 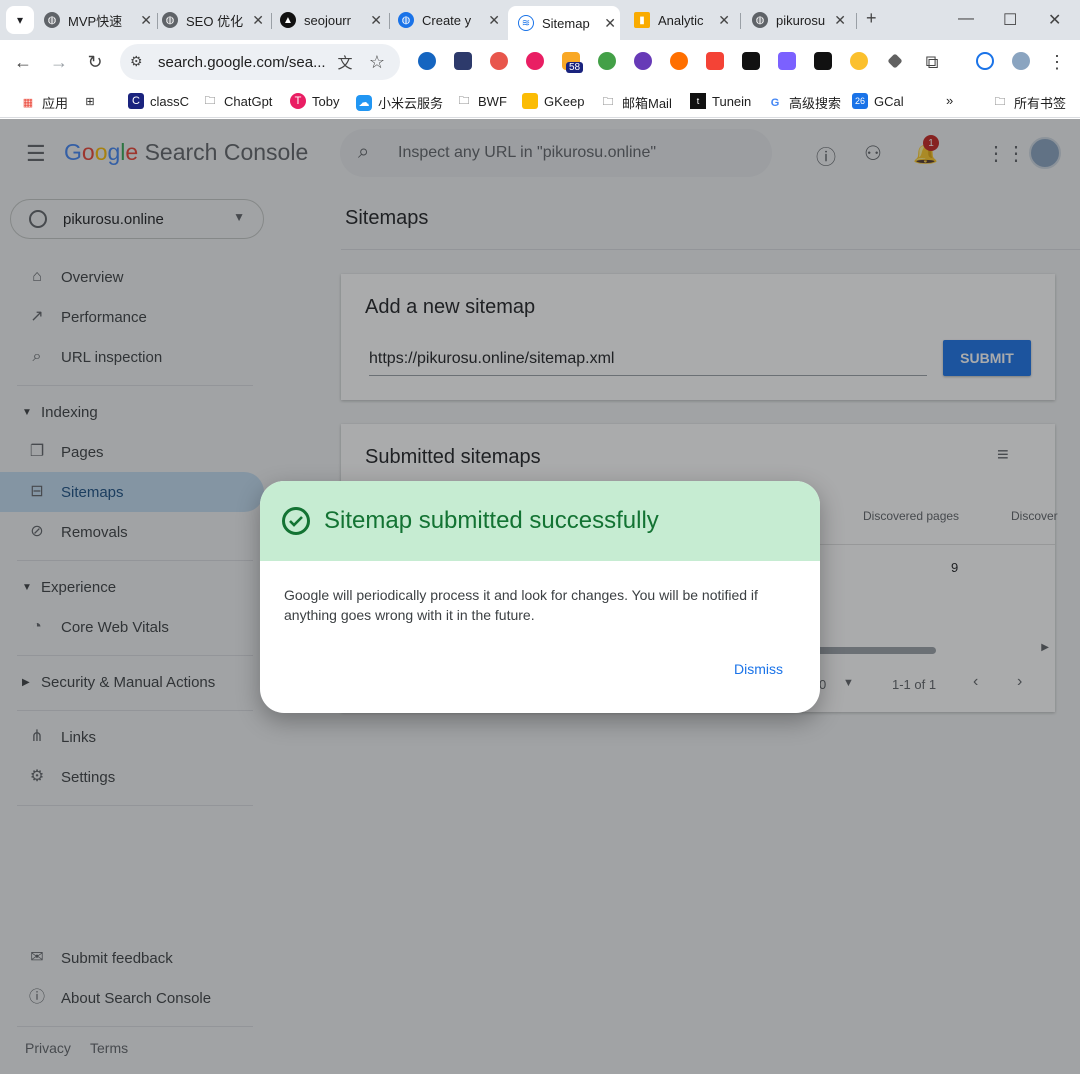 What do you see at coordinates (535, 61) in the screenshot?
I see `extension-toby-icon` at bounding box center [535, 61].